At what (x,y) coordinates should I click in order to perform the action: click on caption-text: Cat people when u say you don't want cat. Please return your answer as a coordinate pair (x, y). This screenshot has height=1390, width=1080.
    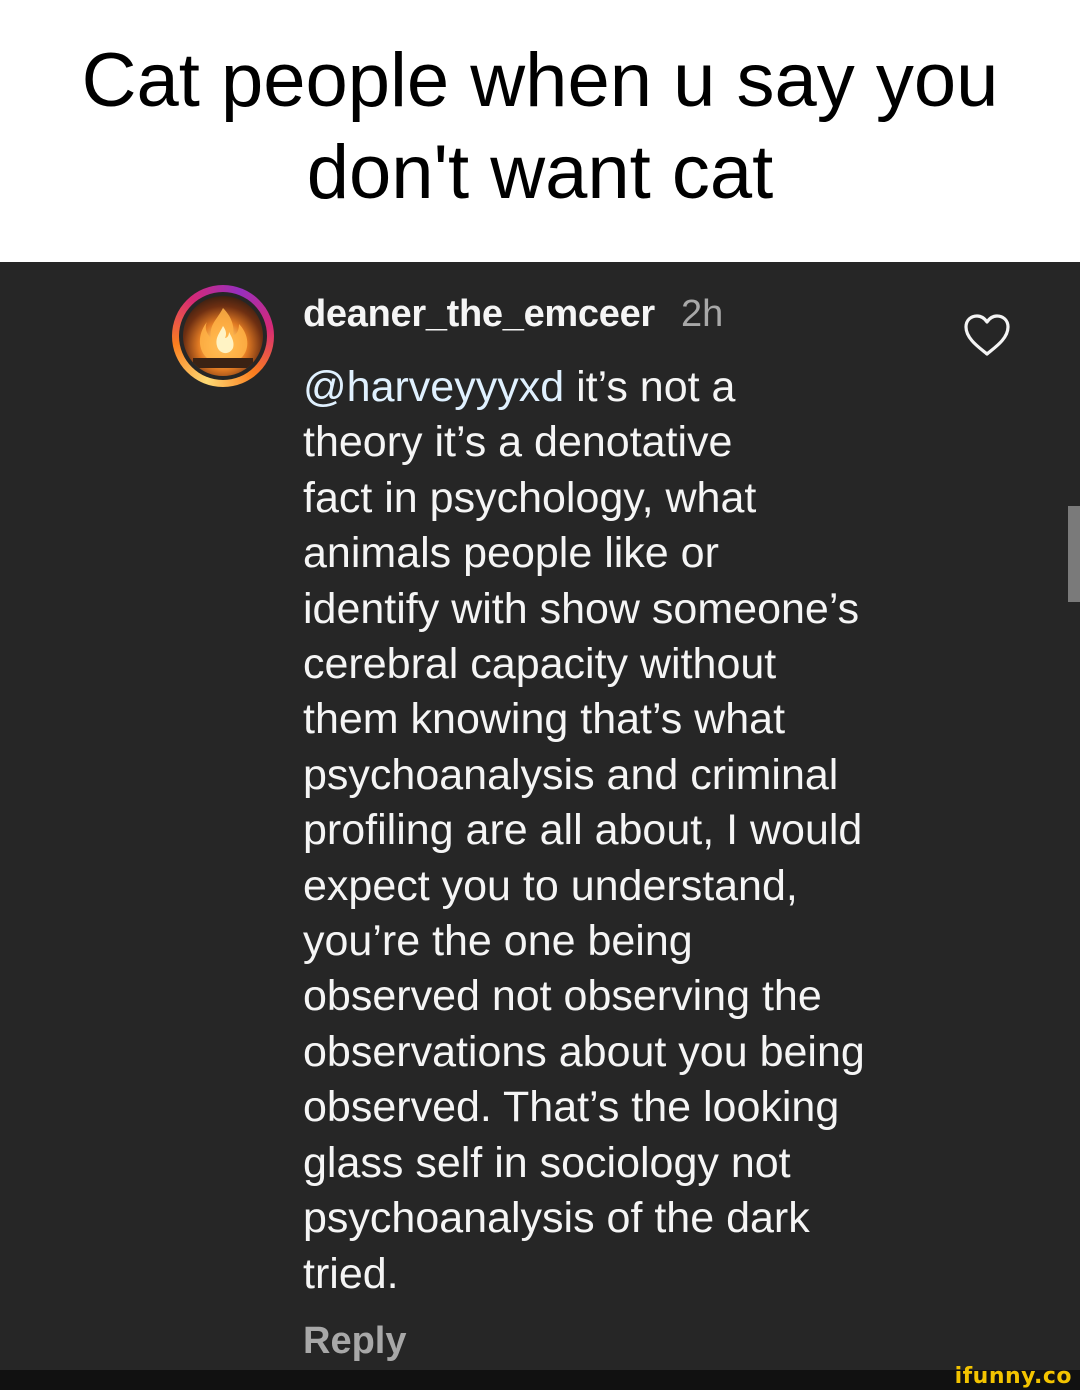
    Looking at the image, I should click on (540, 126).